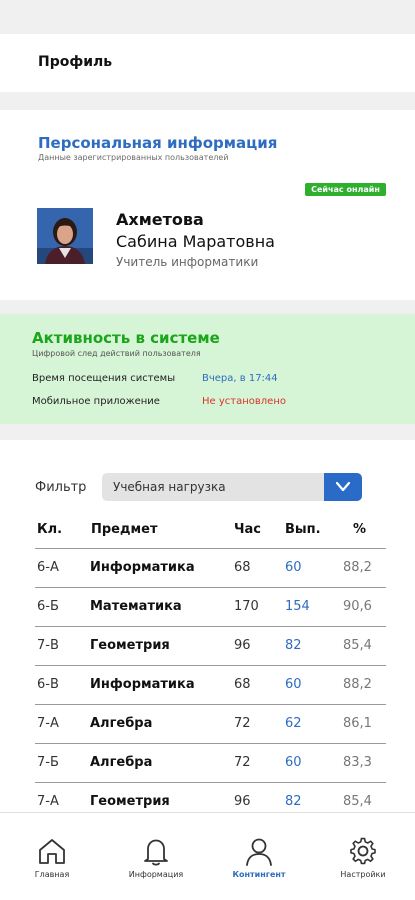  I want to click on bottom-tab-bar: Главная Информация Контингент Настройки, so click(207, 856).